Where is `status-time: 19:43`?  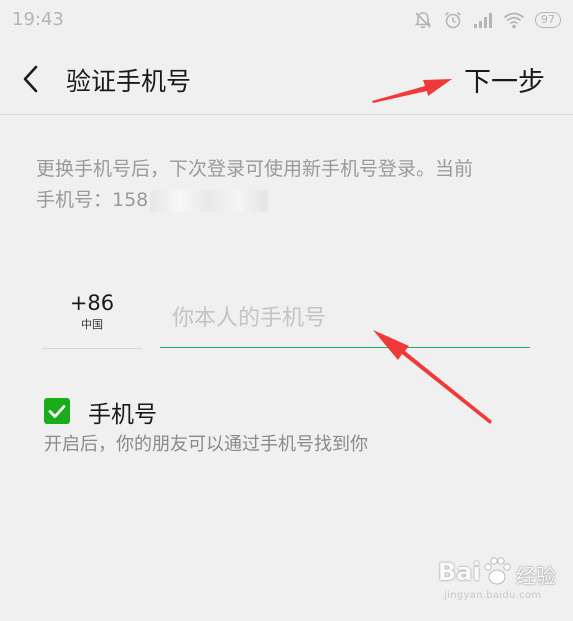 status-time: 19:43 is located at coordinates (38, 19).